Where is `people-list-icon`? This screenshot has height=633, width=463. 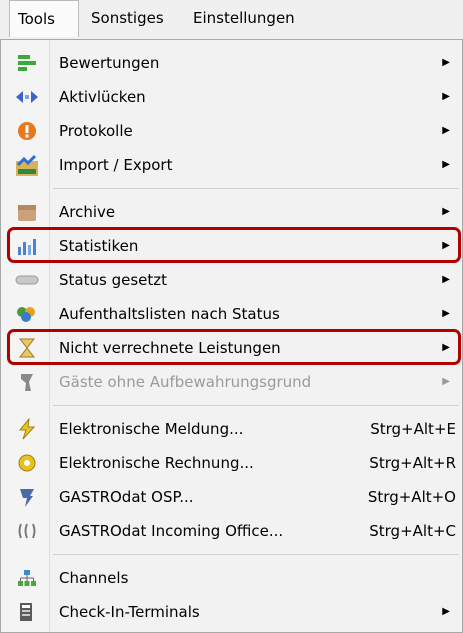
people-list-icon is located at coordinates (27, 314).